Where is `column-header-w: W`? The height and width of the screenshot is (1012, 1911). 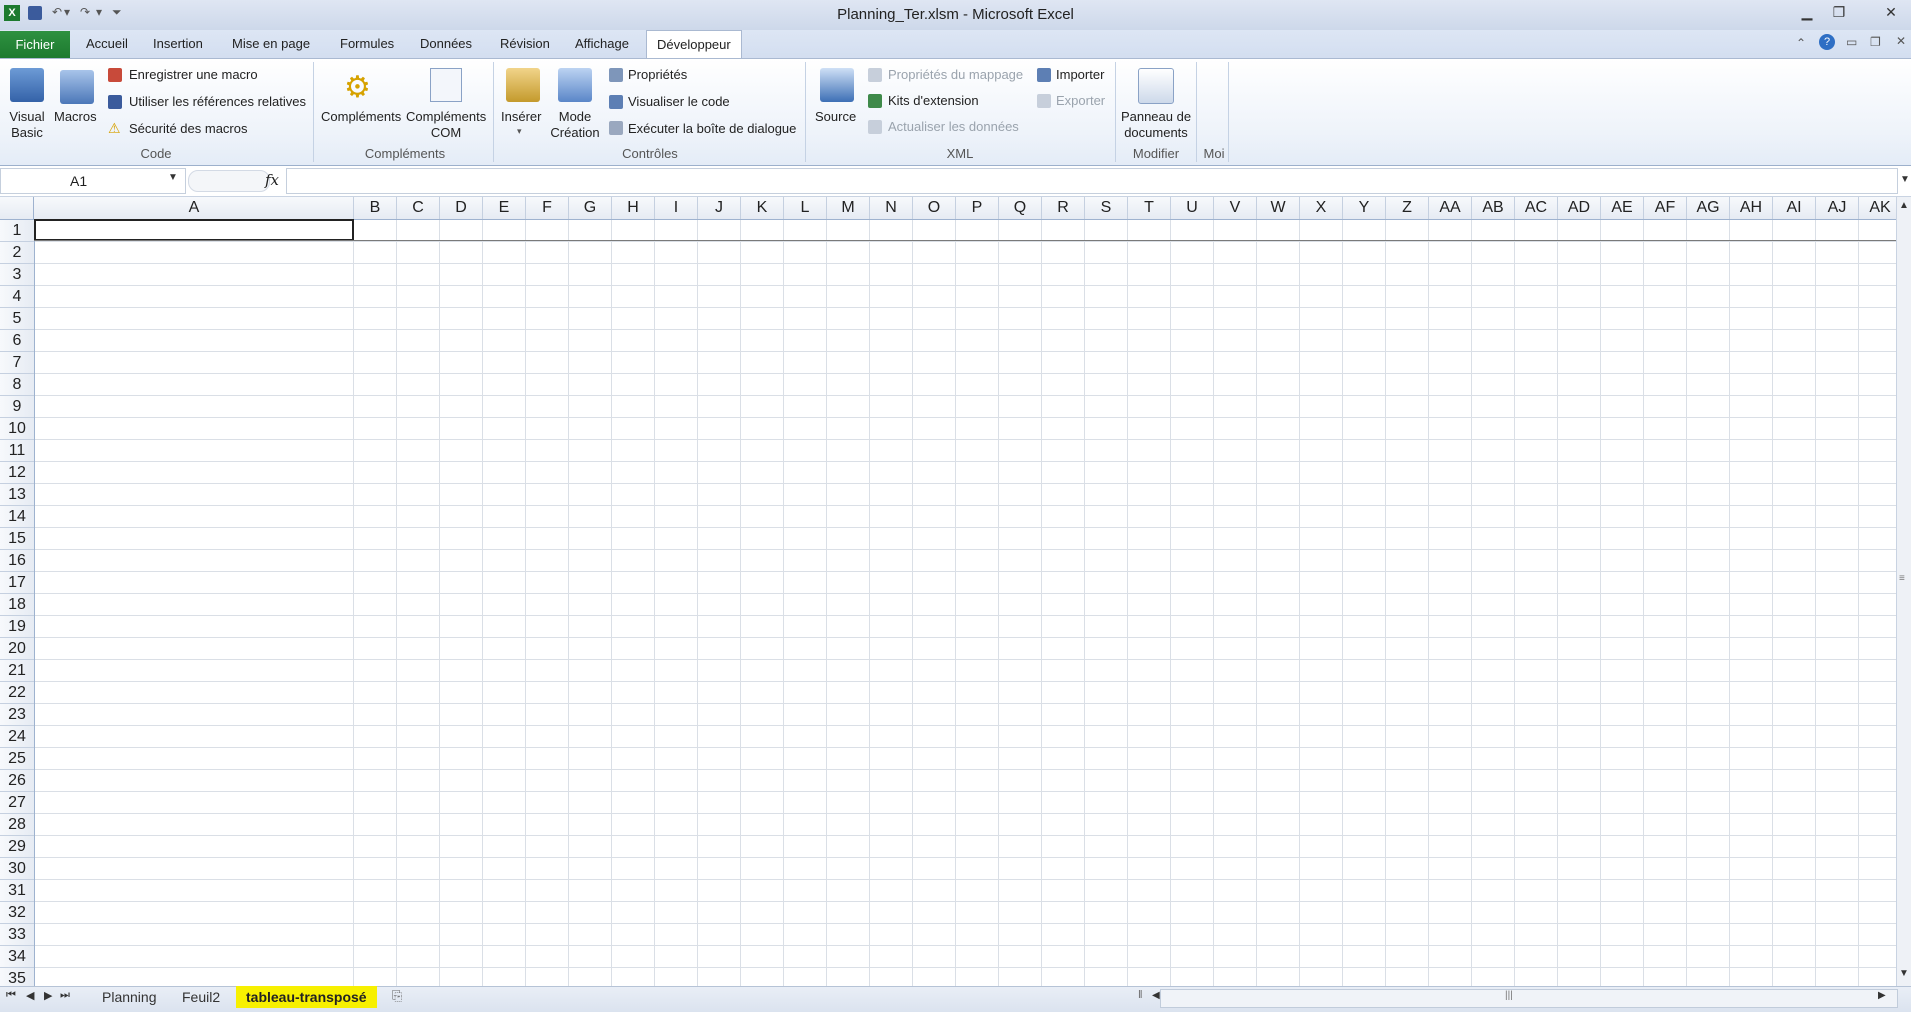
column-header-w: W is located at coordinates (1278, 208).